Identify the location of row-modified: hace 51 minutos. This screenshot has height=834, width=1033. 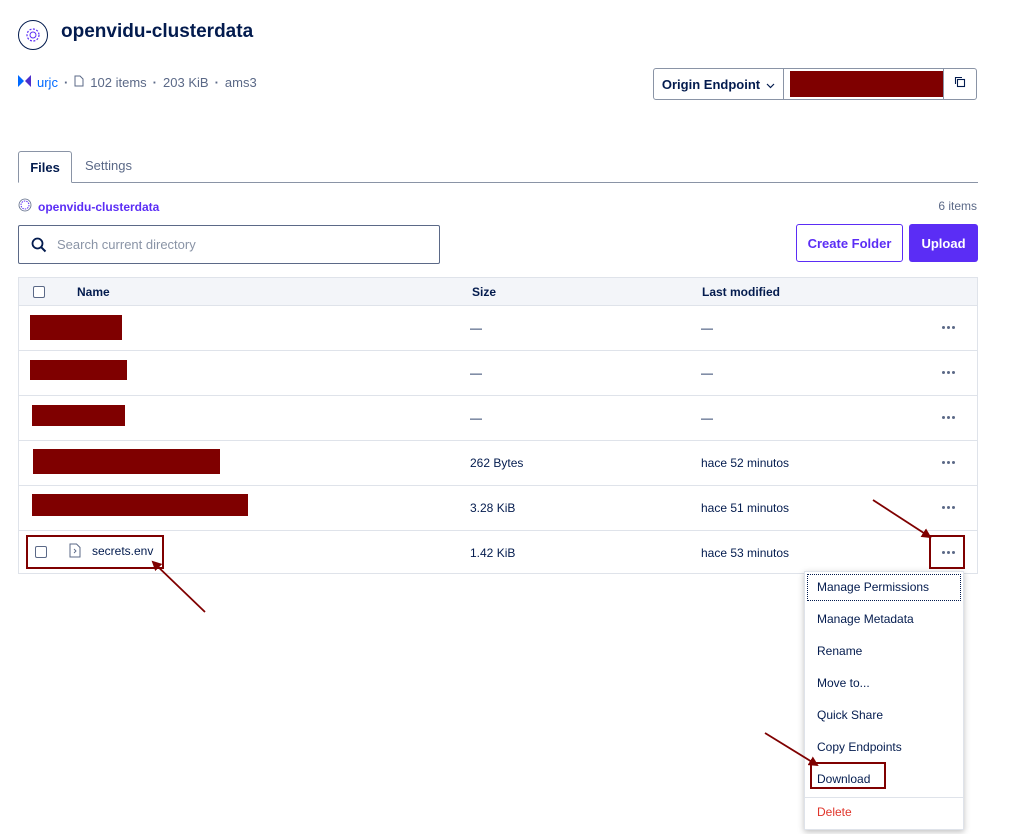
(745, 508).